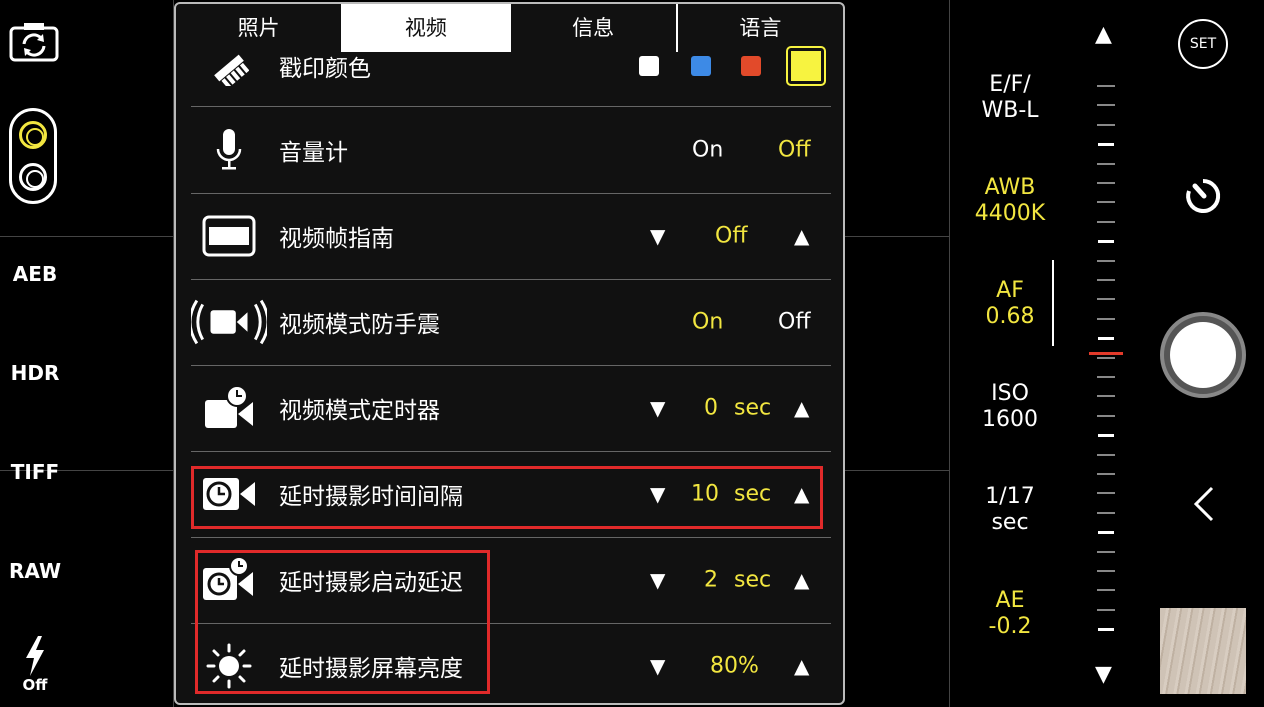 This screenshot has width=1264, height=707. What do you see at coordinates (649, 66) in the screenshot?
I see `color-swatch-white` at bounding box center [649, 66].